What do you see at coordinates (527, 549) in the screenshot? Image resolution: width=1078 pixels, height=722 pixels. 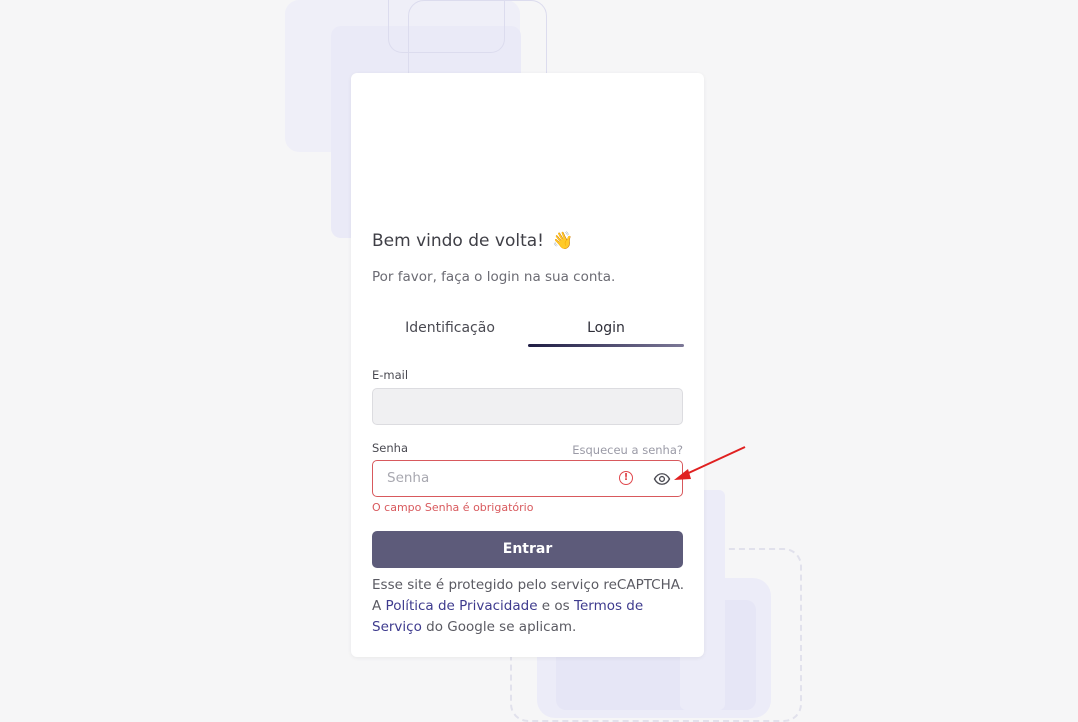 I see `submit-button: Entrar` at bounding box center [527, 549].